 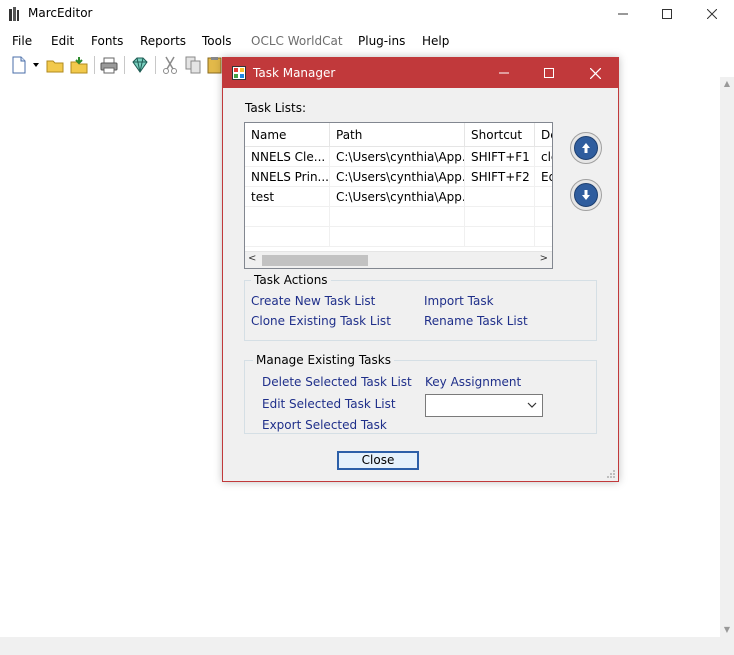 I want to click on arrow-down-icon, so click(x=586, y=195).